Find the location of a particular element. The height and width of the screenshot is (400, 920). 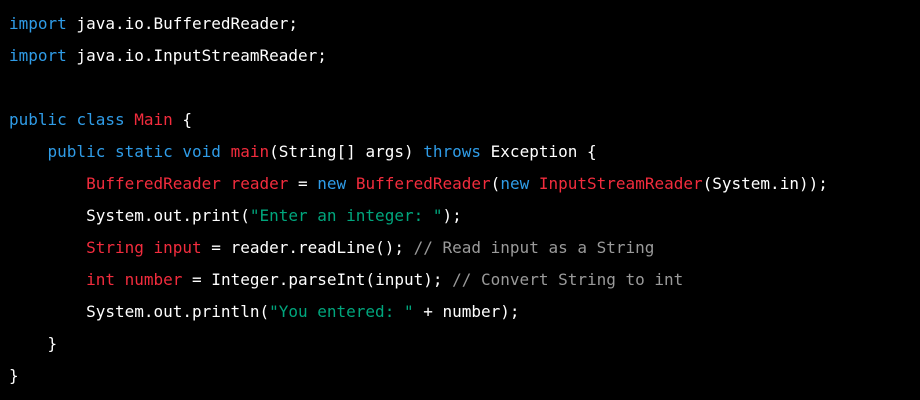

identifier-token: String is located at coordinates (115, 247).